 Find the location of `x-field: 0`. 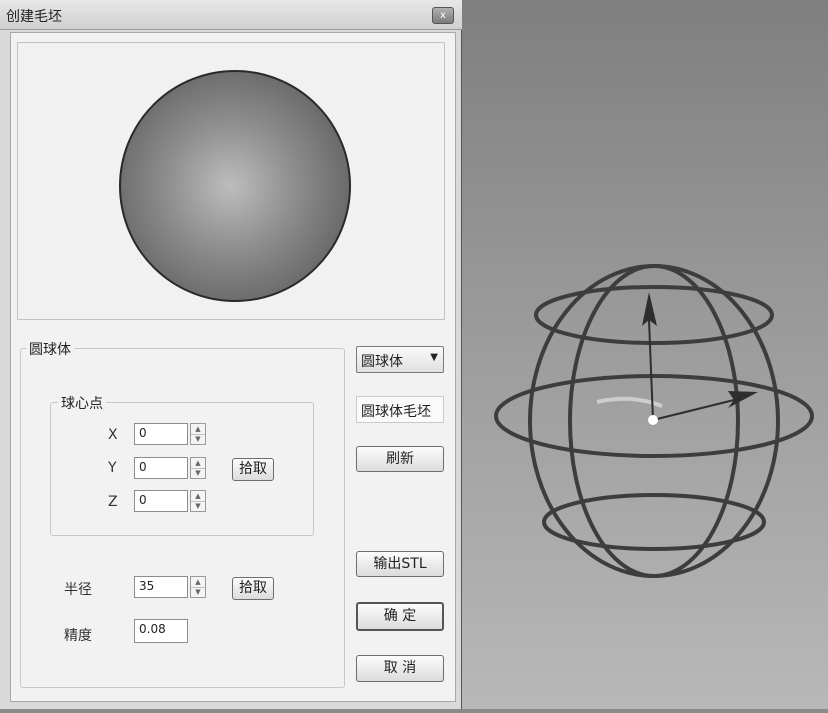

x-field: 0 is located at coordinates (161, 434).